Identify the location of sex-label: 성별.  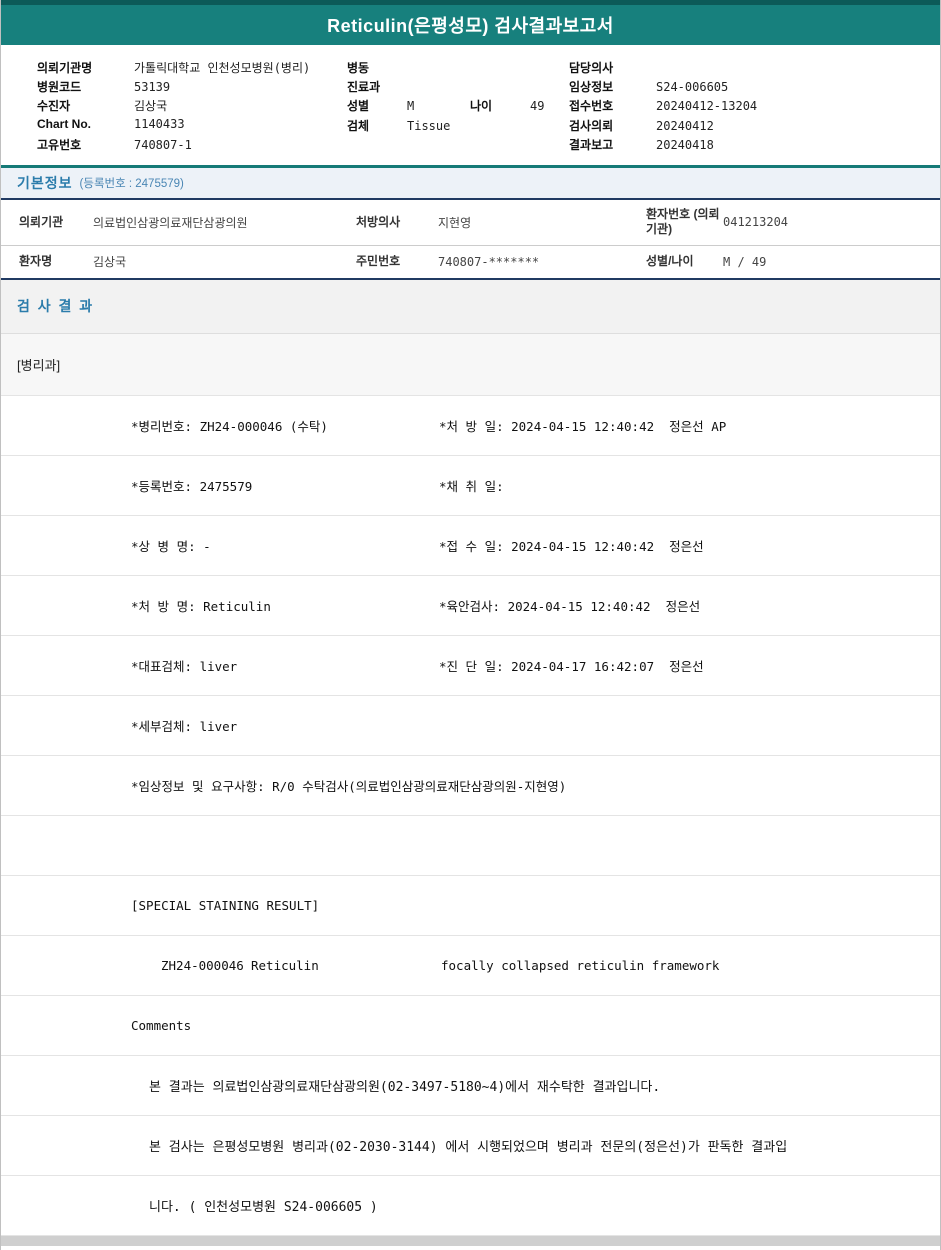
(358, 106).